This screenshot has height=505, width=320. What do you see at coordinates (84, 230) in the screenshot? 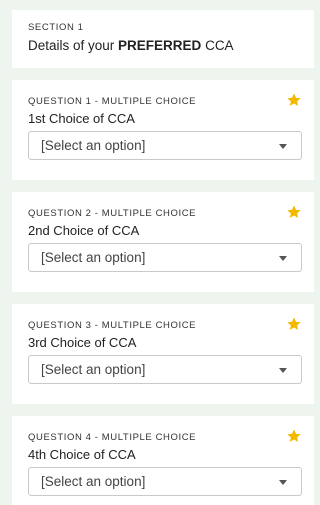
I see `question-label: 2nd Choice of CCA` at bounding box center [84, 230].